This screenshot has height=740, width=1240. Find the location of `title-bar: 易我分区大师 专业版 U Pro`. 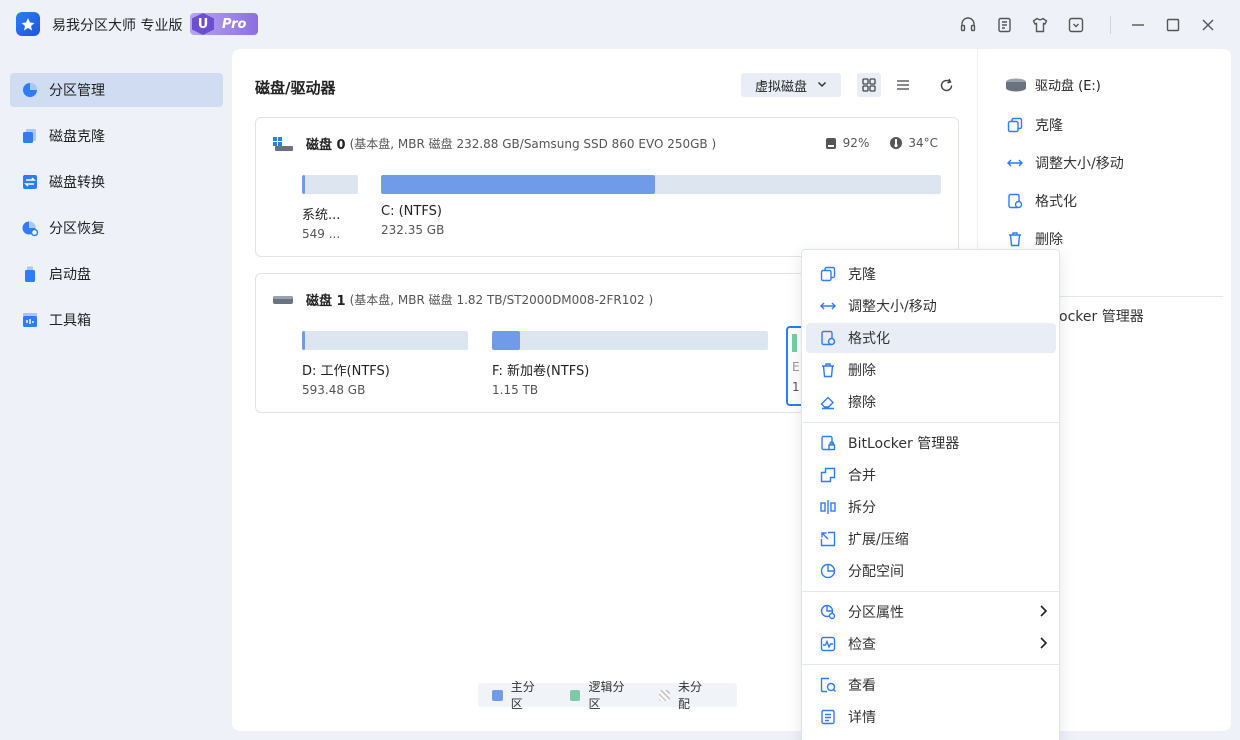

title-bar: 易我分区大师 专业版 U Pro is located at coordinates (620, 25).